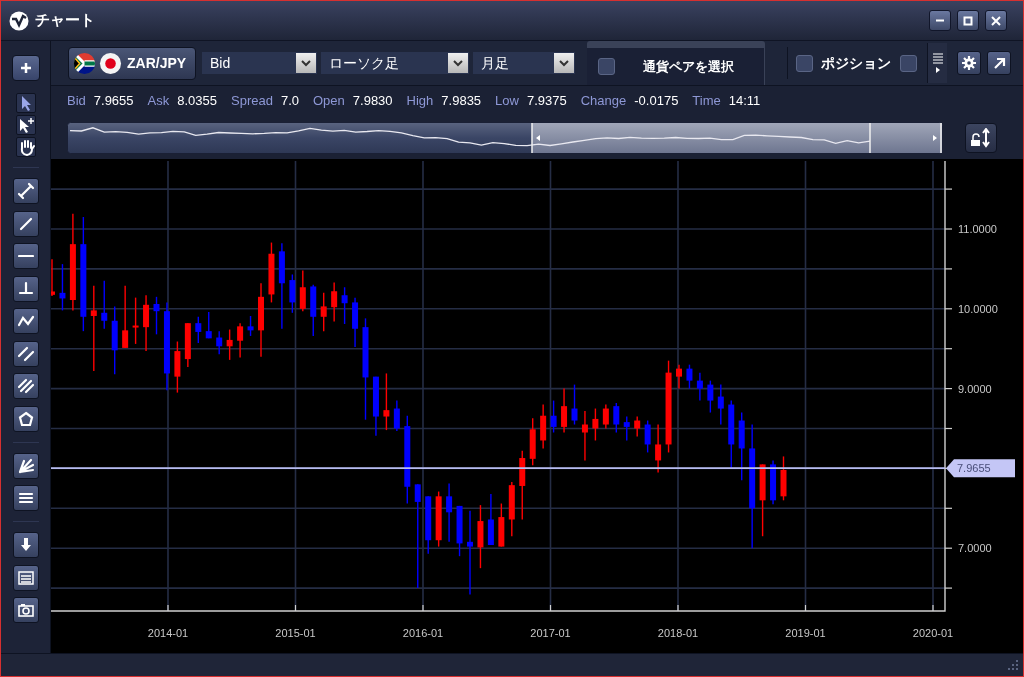 This screenshot has height=677, width=1024. Describe the element at coordinates (25, 498) in the screenshot. I see `horizontal-lines-tool-button` at that location.